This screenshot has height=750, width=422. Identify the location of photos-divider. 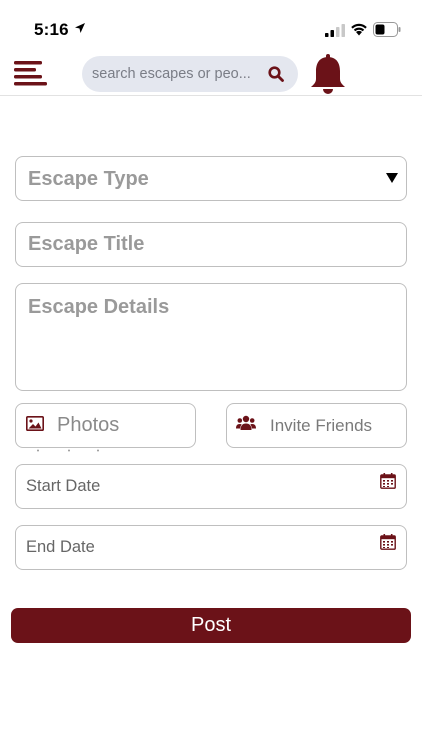
(68, 450).